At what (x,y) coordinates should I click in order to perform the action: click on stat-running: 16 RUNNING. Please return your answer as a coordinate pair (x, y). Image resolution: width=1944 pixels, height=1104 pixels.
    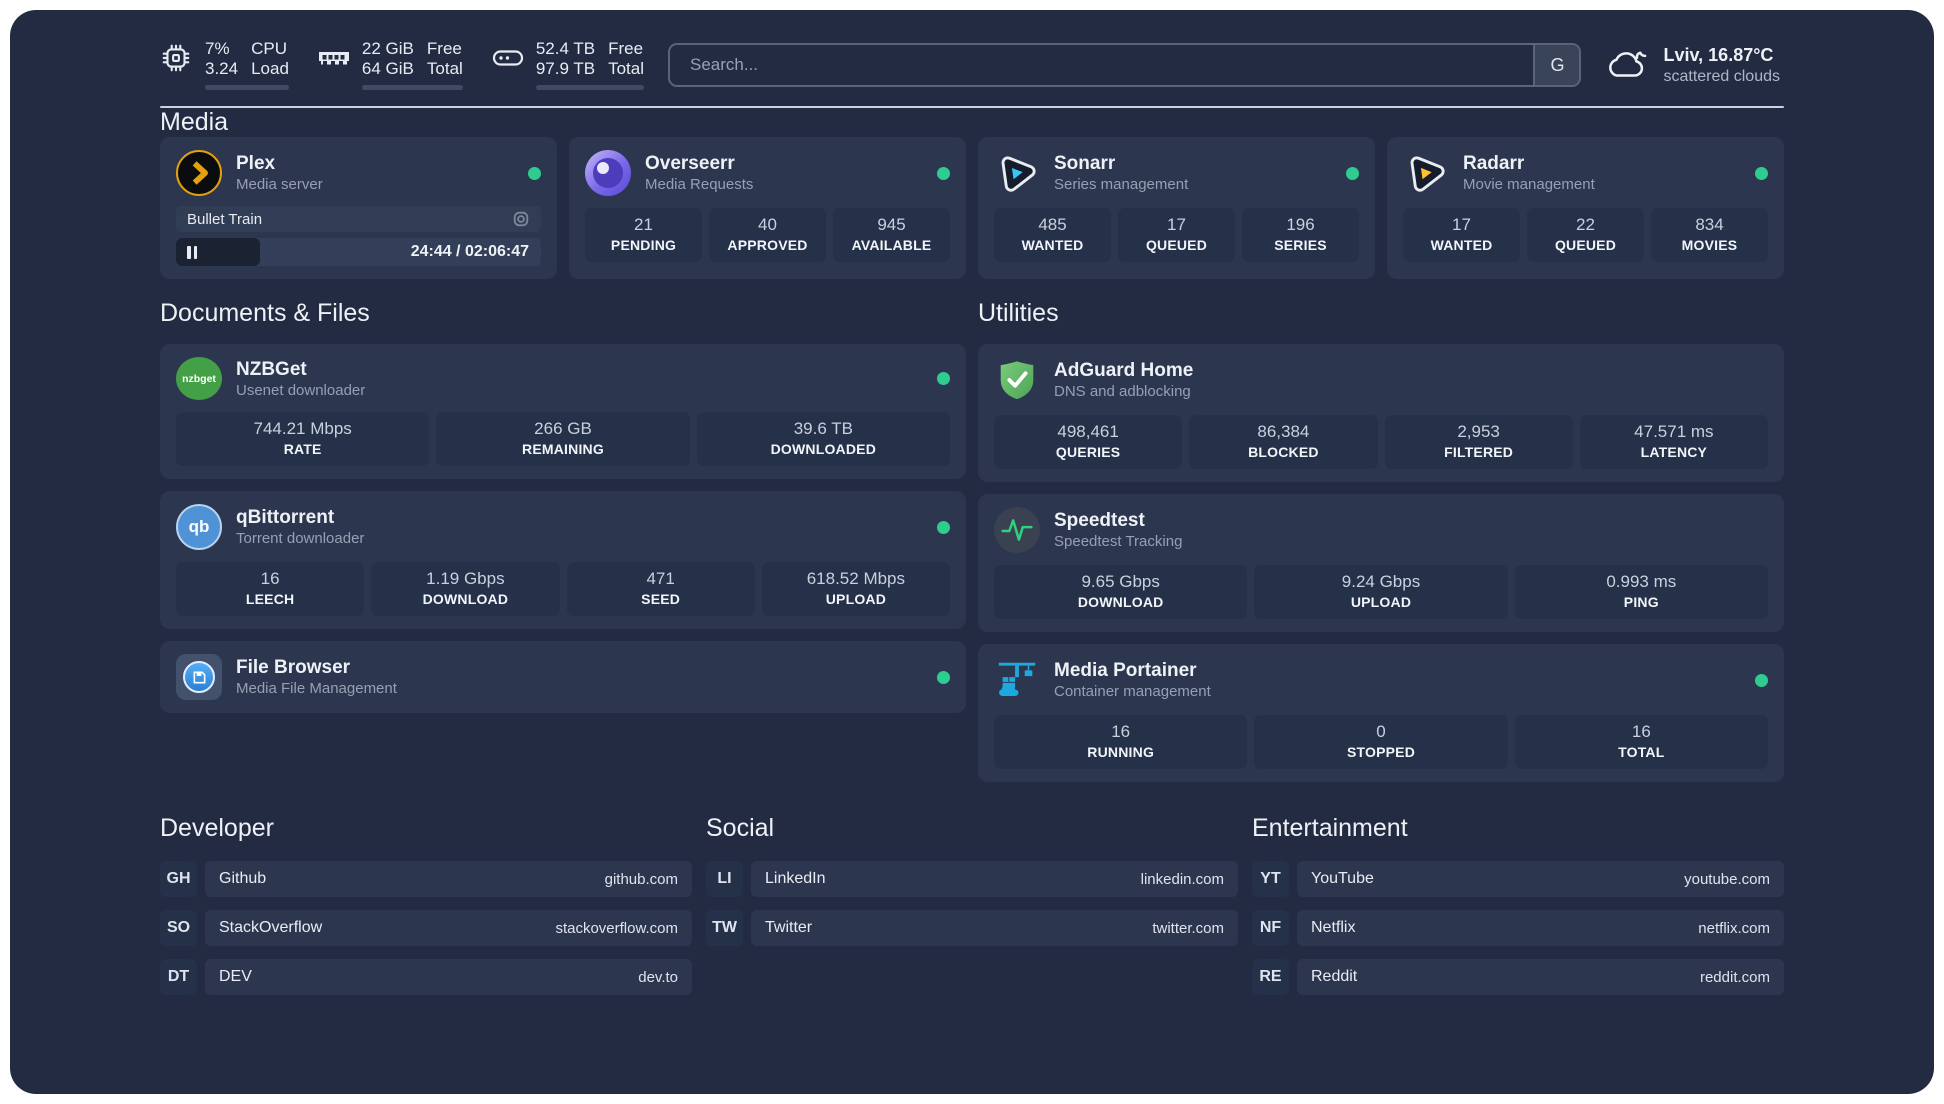
    Looking at the image, I should click on (1121, 742).